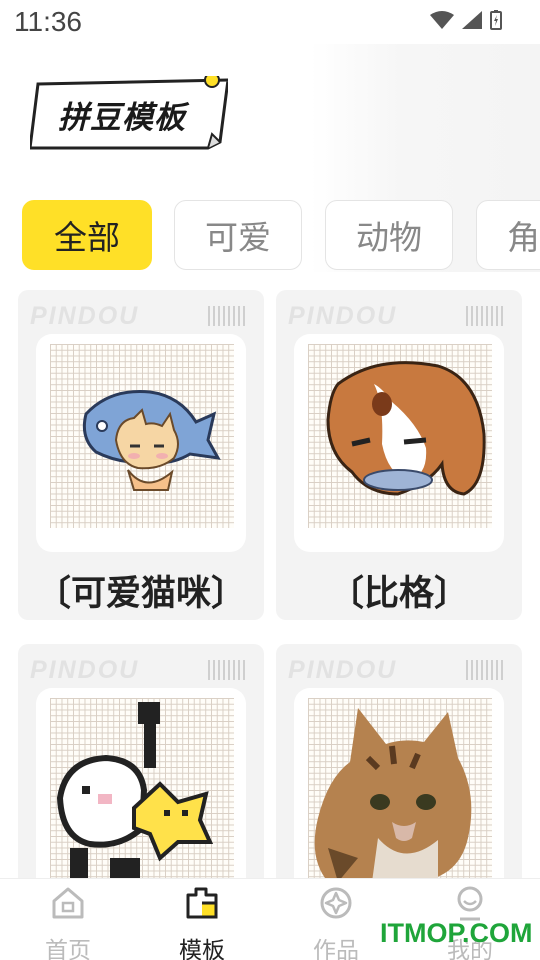 The height and width of the screenshot is (960, 540). I want to click on beagle-pixel-art, so click(406, 428).